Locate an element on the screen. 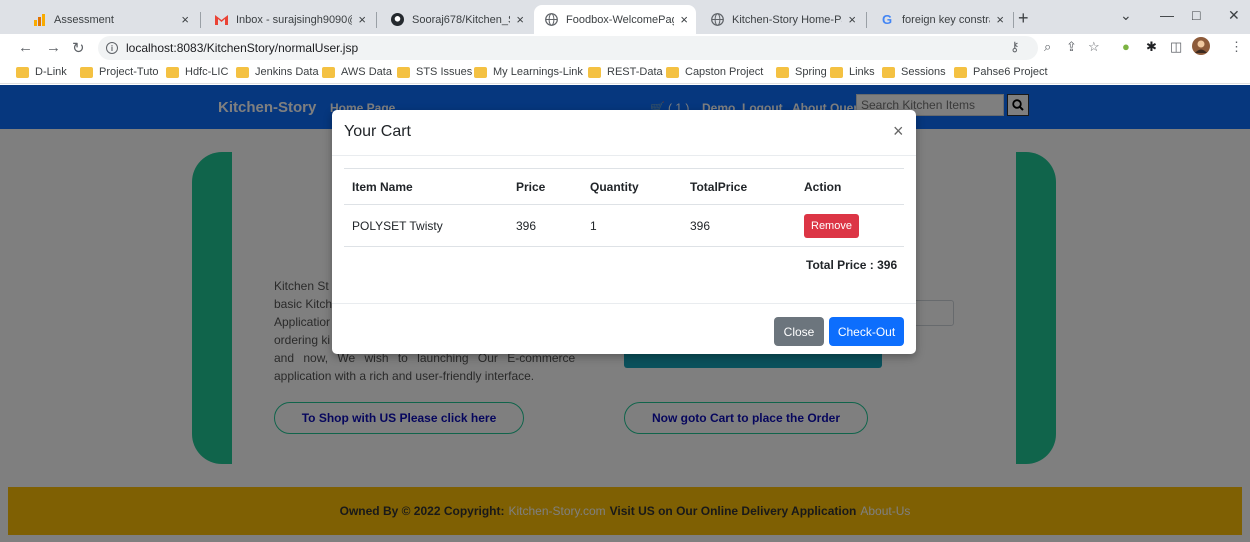  tab-title: Foodbox-WelcomePage is located at coordinates (620, 19).